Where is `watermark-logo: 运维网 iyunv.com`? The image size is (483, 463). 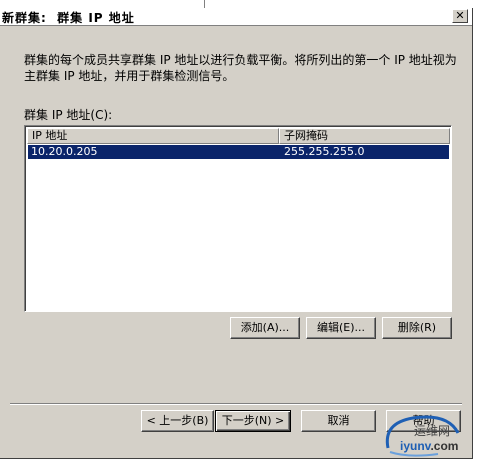
watermark-logo: 运维网 iyunv.com is located at coordinates (428, 434).